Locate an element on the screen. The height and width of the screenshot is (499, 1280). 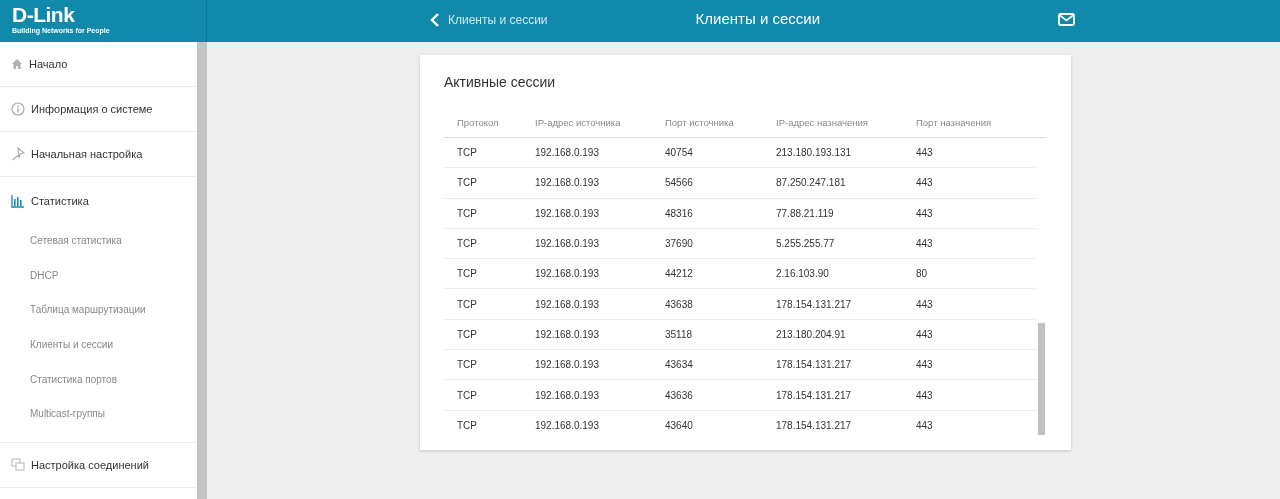
windows-icon is located at coordinates (18, 465).